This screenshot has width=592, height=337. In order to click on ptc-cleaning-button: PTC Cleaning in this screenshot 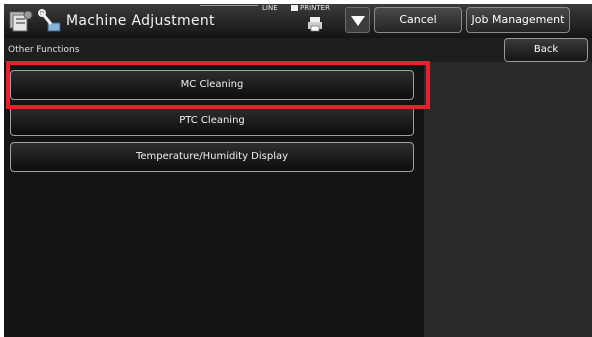, I will do `click(212, 121)`.